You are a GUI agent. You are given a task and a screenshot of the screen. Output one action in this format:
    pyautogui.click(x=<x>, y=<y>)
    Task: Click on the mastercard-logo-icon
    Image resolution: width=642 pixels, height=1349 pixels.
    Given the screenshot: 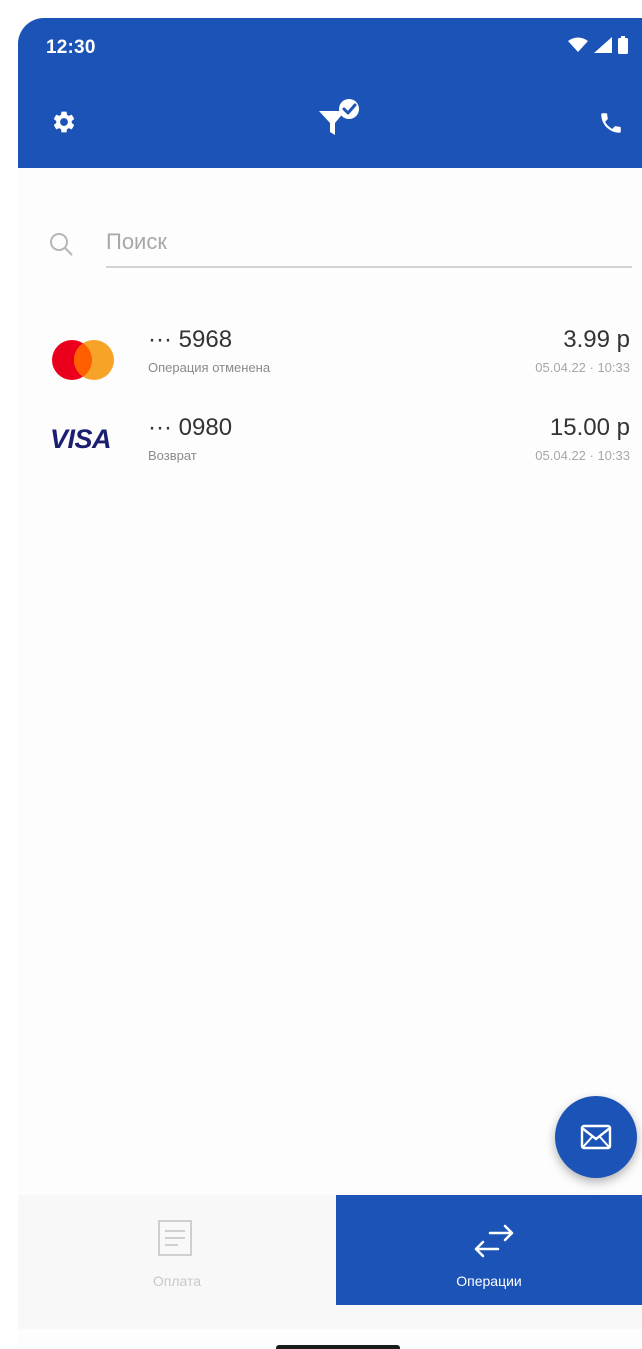 What is the action you would take?
    pyautogui.click(x=83, y=360)
    